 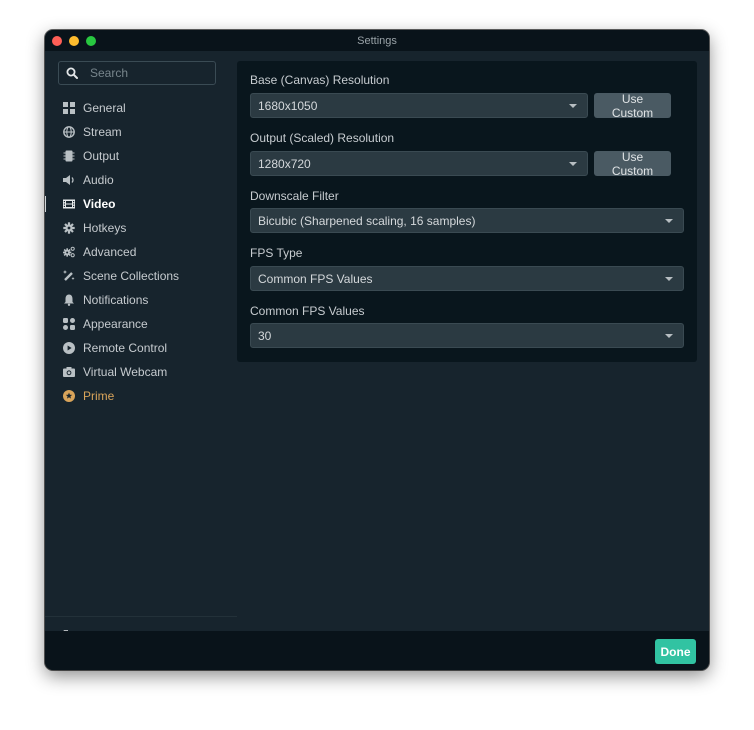 I want to click on sidebar-item-scene-collections: Scene Collections, so click(x=141, y=276).